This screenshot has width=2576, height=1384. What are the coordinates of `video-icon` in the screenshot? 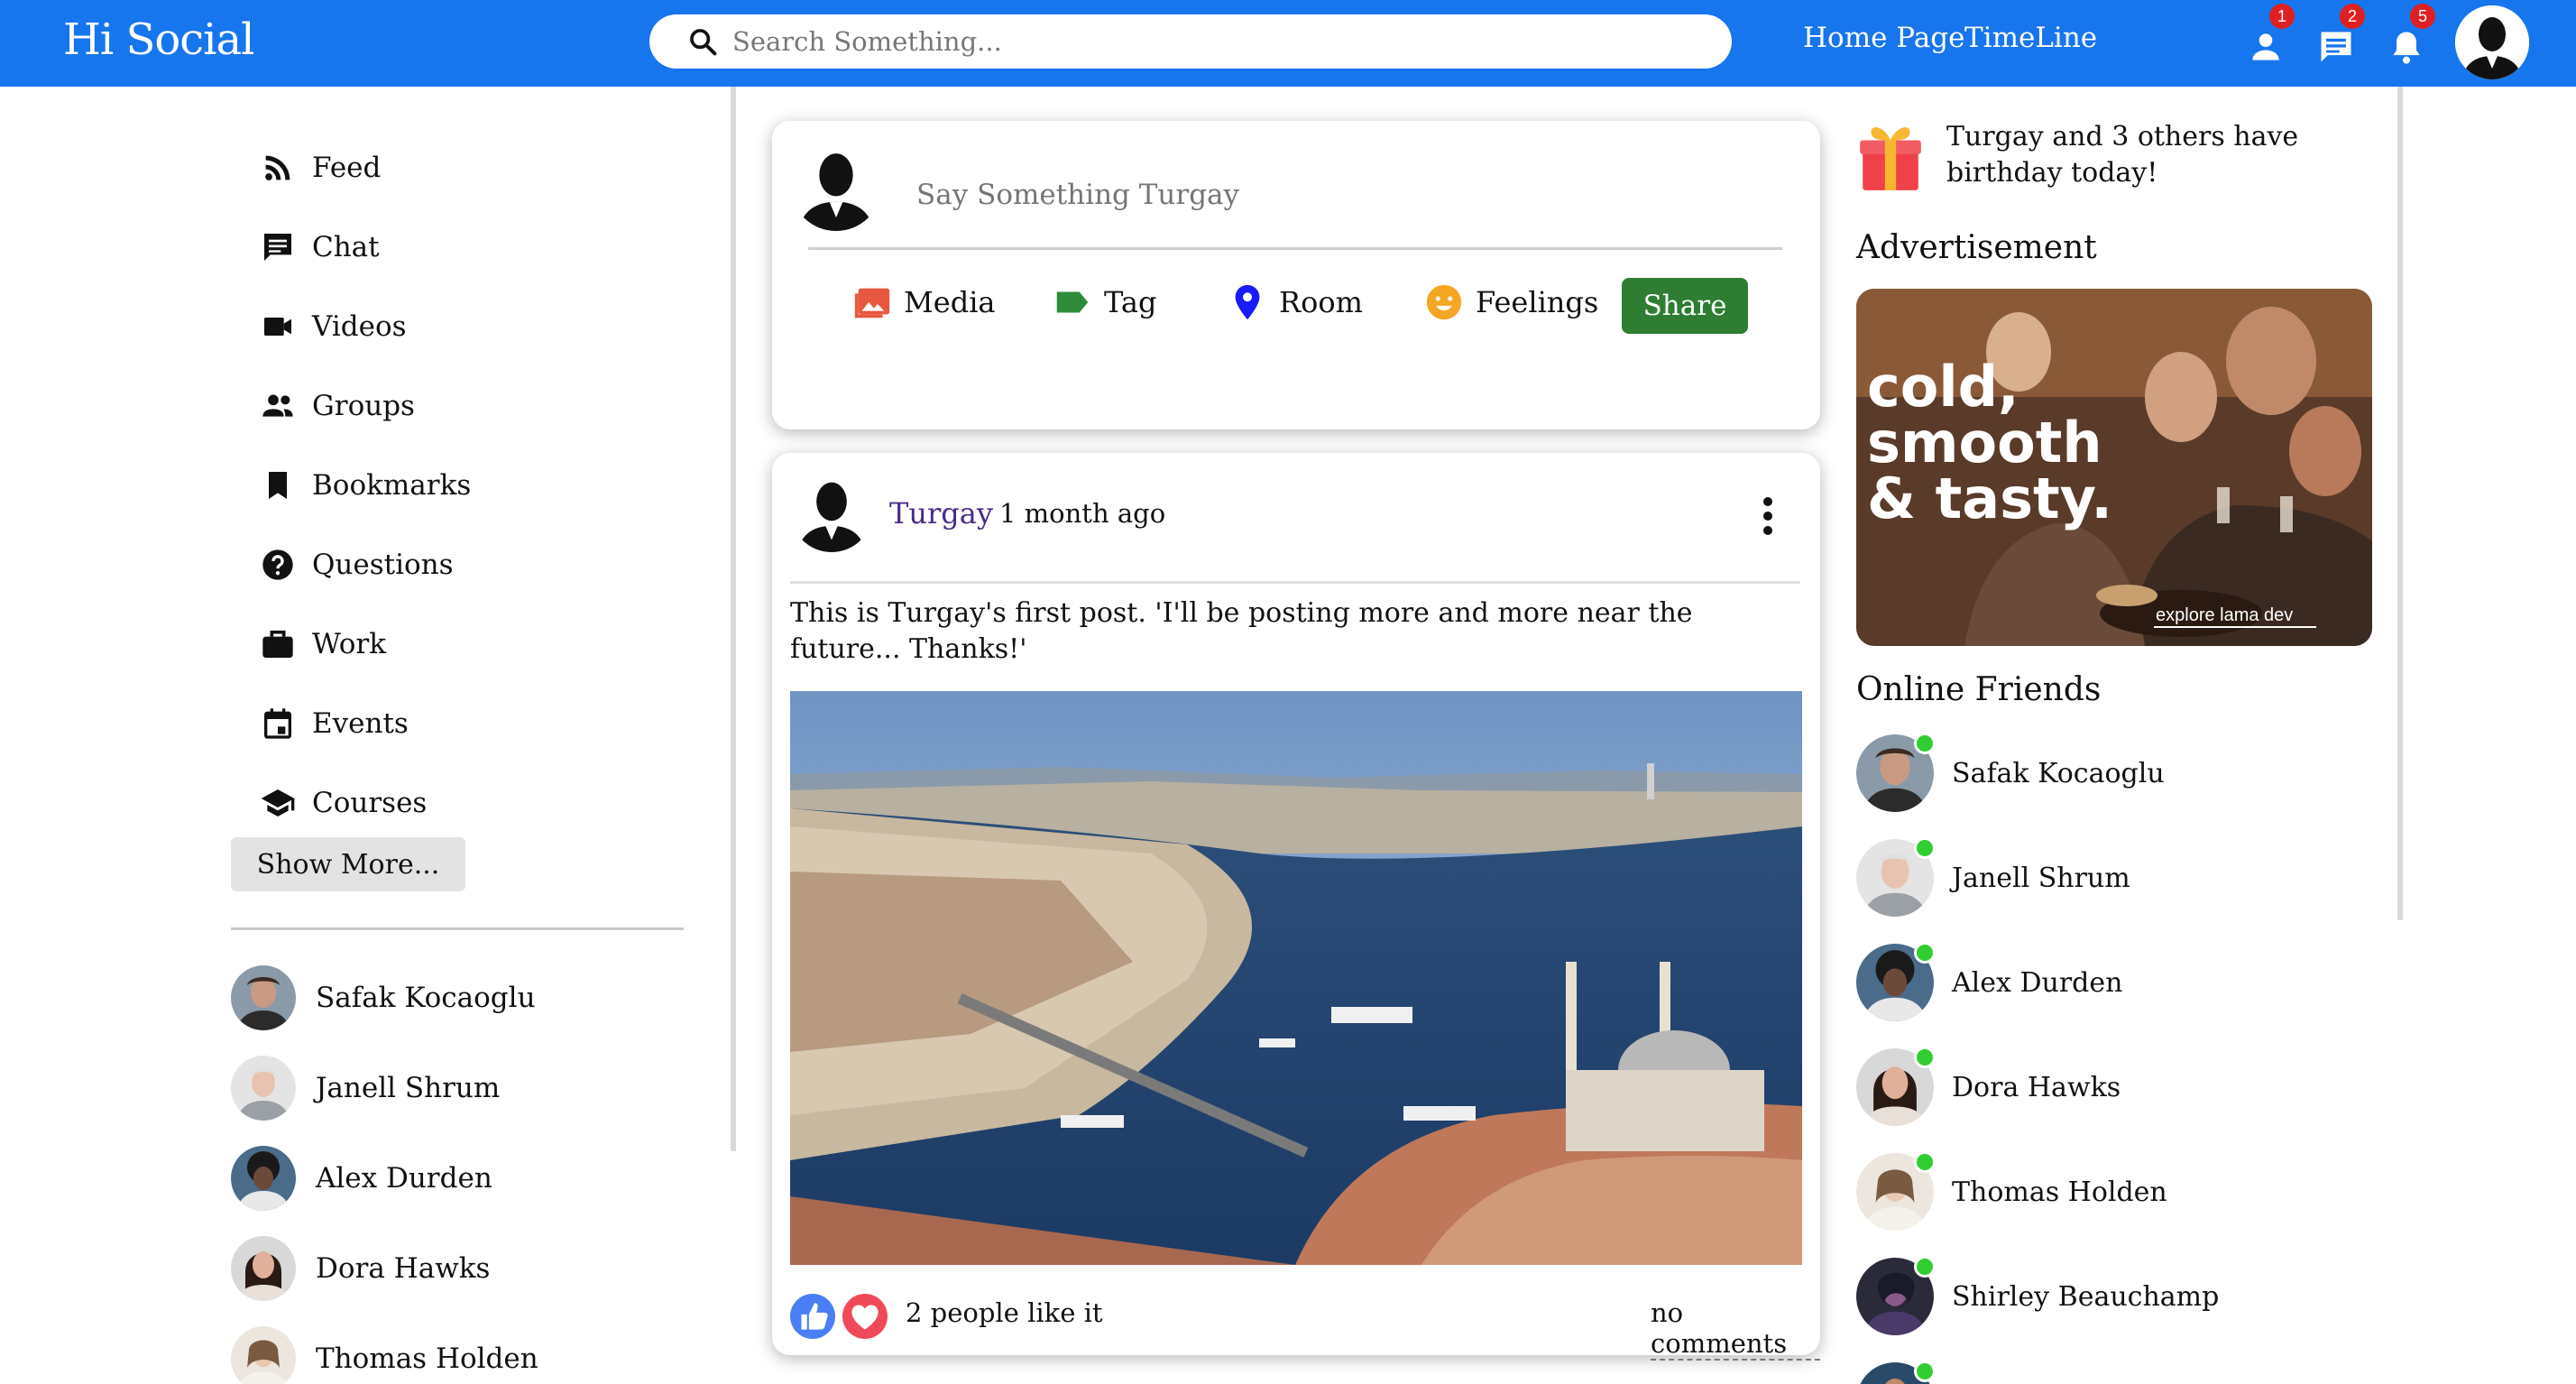 It's located at (277, 327).